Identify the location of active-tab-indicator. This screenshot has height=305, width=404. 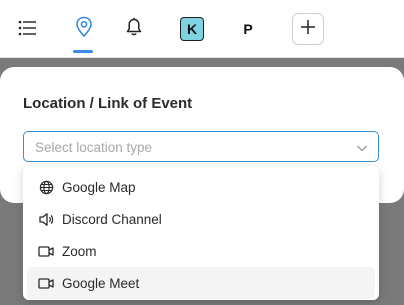
(83, 51).